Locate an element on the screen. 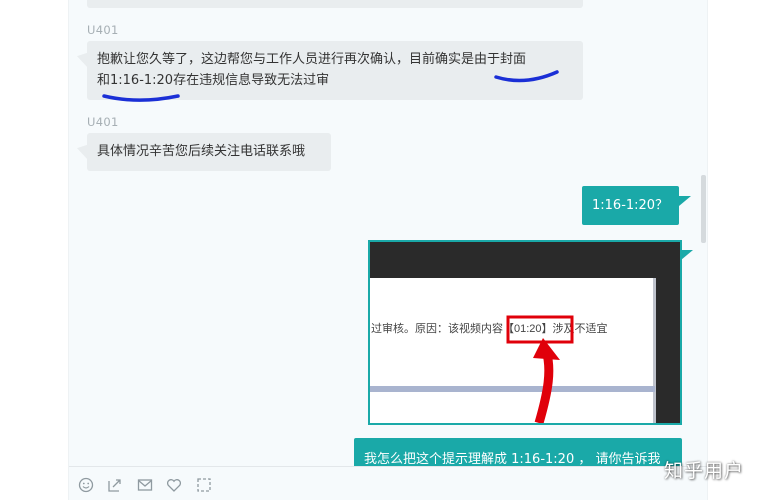 Image resolution: width=775 pixels, height=500 pixels. message-text: 1:16-1:20？ is located at coordinates (630, 205).